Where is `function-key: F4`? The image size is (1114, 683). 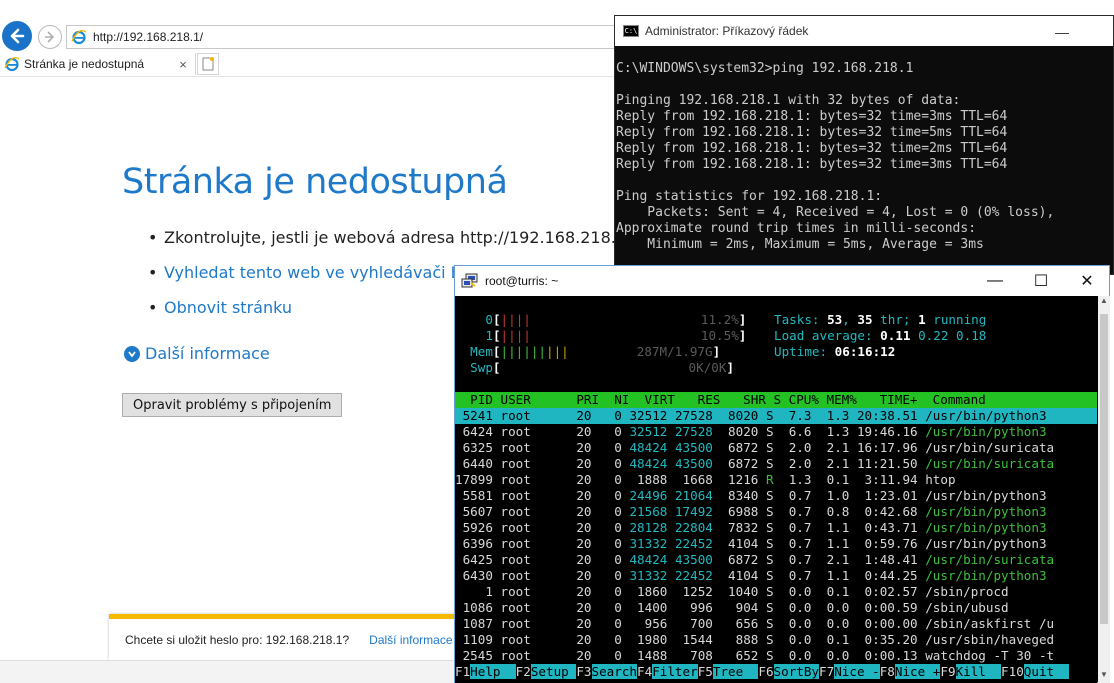
function-key: F4 is located at coordinates (644, 671).